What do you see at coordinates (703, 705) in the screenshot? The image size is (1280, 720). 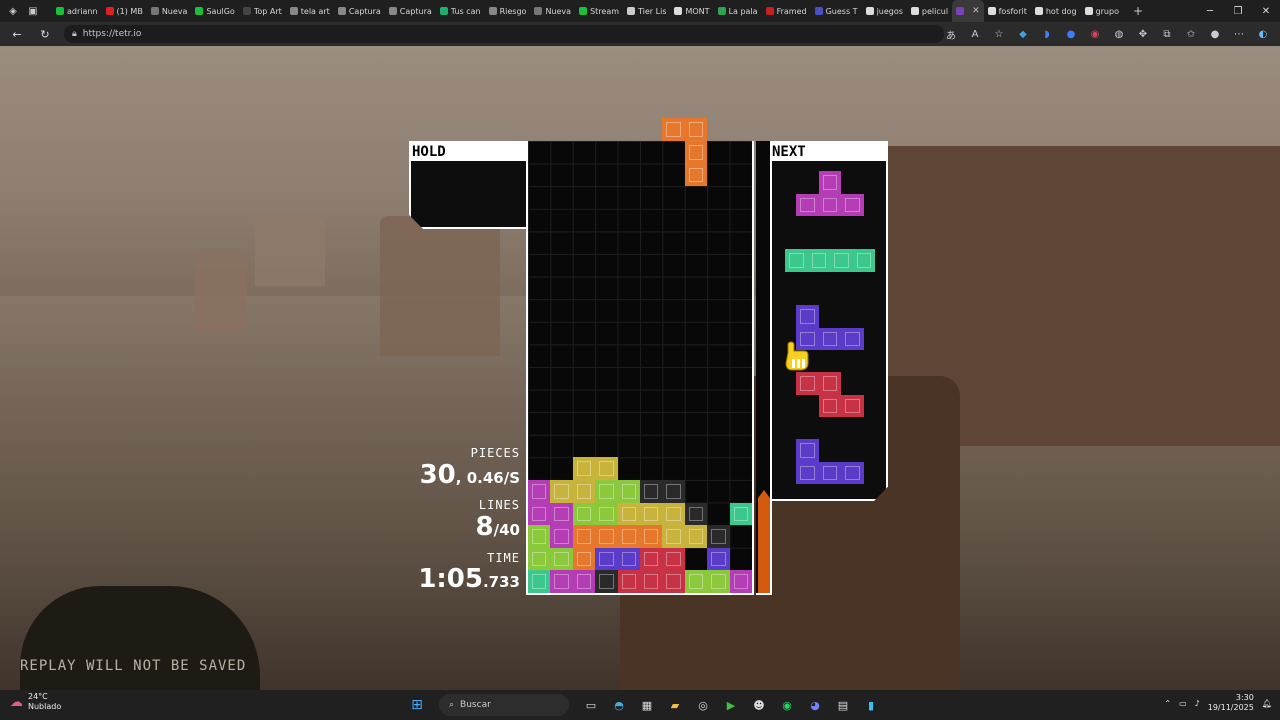 I see `chrome-icon: ◎` at bounding box center [703, 705].